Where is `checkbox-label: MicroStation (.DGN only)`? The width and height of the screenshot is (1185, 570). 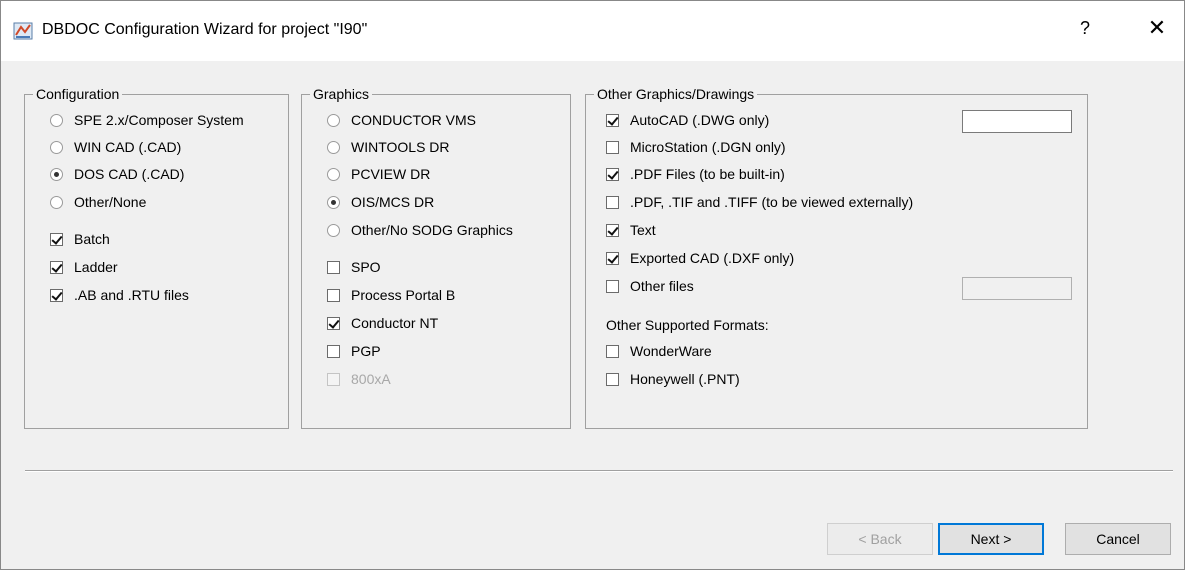 checkbox-label: MicroStation (.DGN only) is located at coordinates (708, 147).